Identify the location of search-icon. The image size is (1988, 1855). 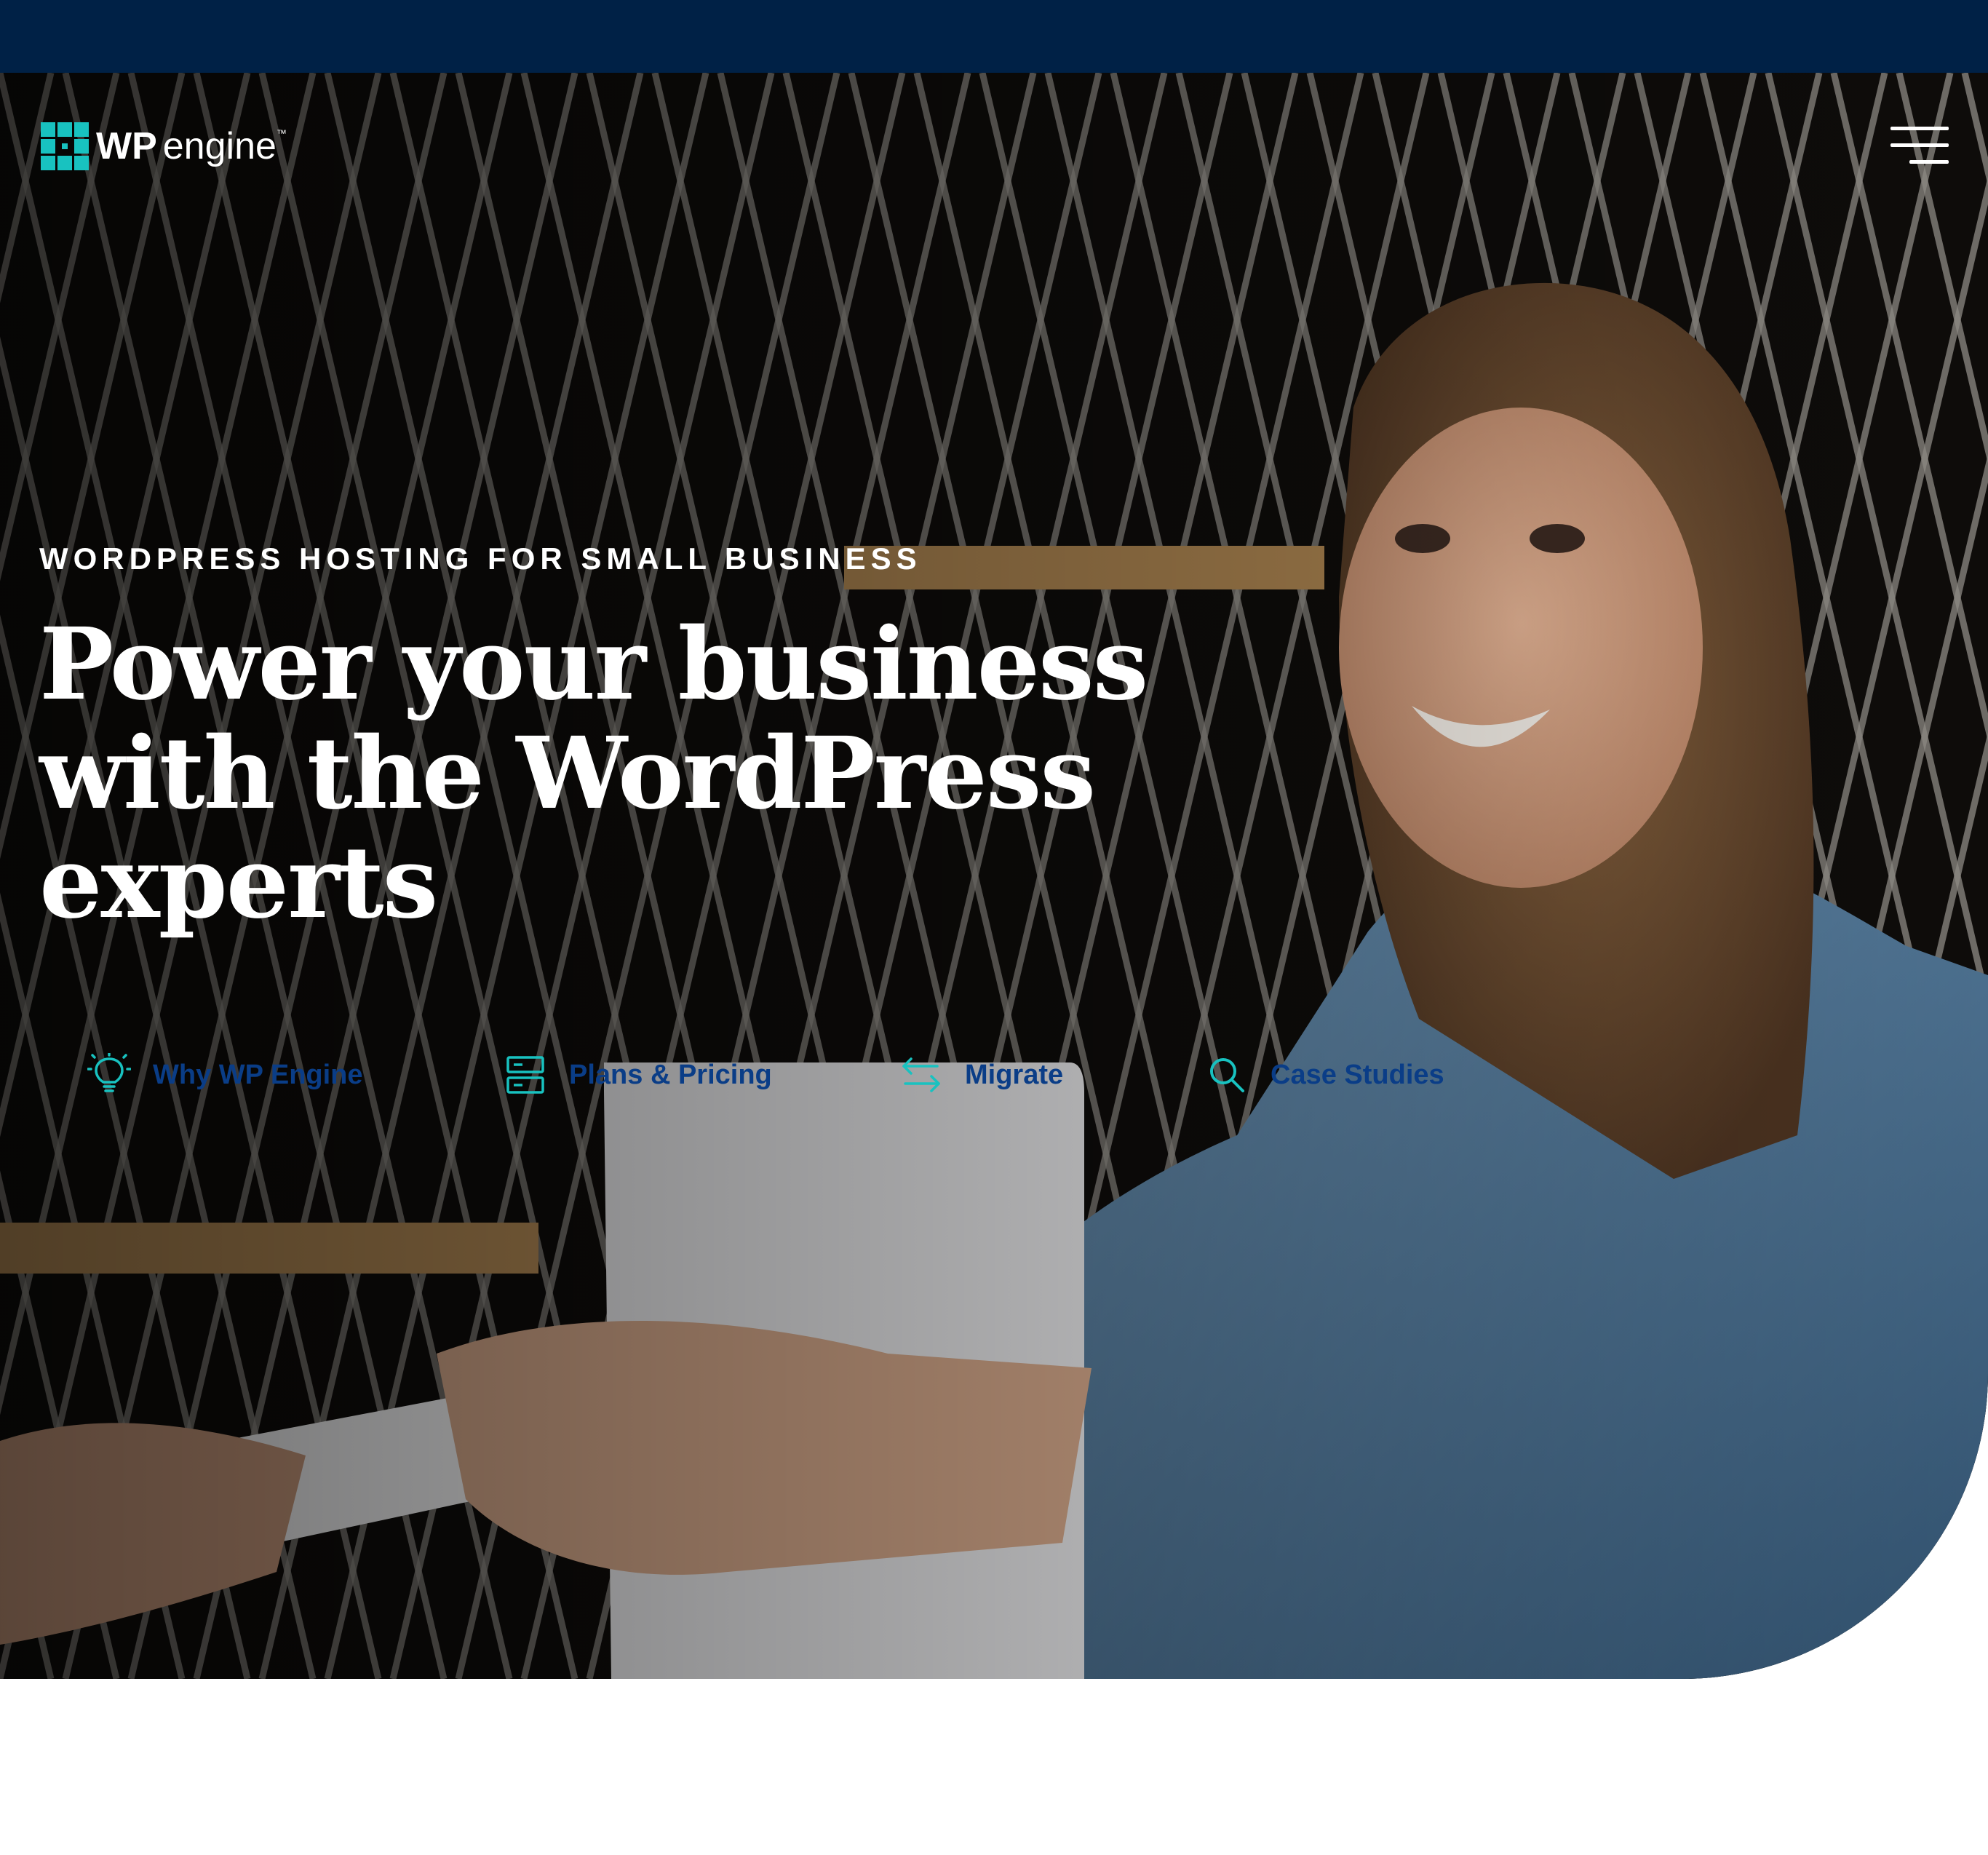
(1227, 1075).